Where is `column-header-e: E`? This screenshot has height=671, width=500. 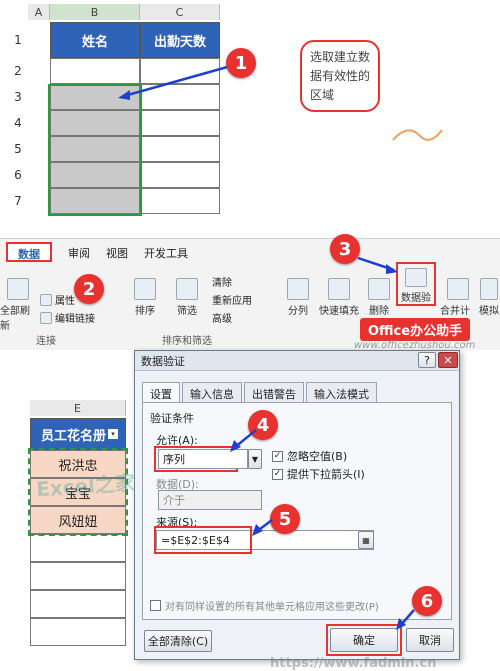
column-header-e: E is located at coordinates (78, 408).